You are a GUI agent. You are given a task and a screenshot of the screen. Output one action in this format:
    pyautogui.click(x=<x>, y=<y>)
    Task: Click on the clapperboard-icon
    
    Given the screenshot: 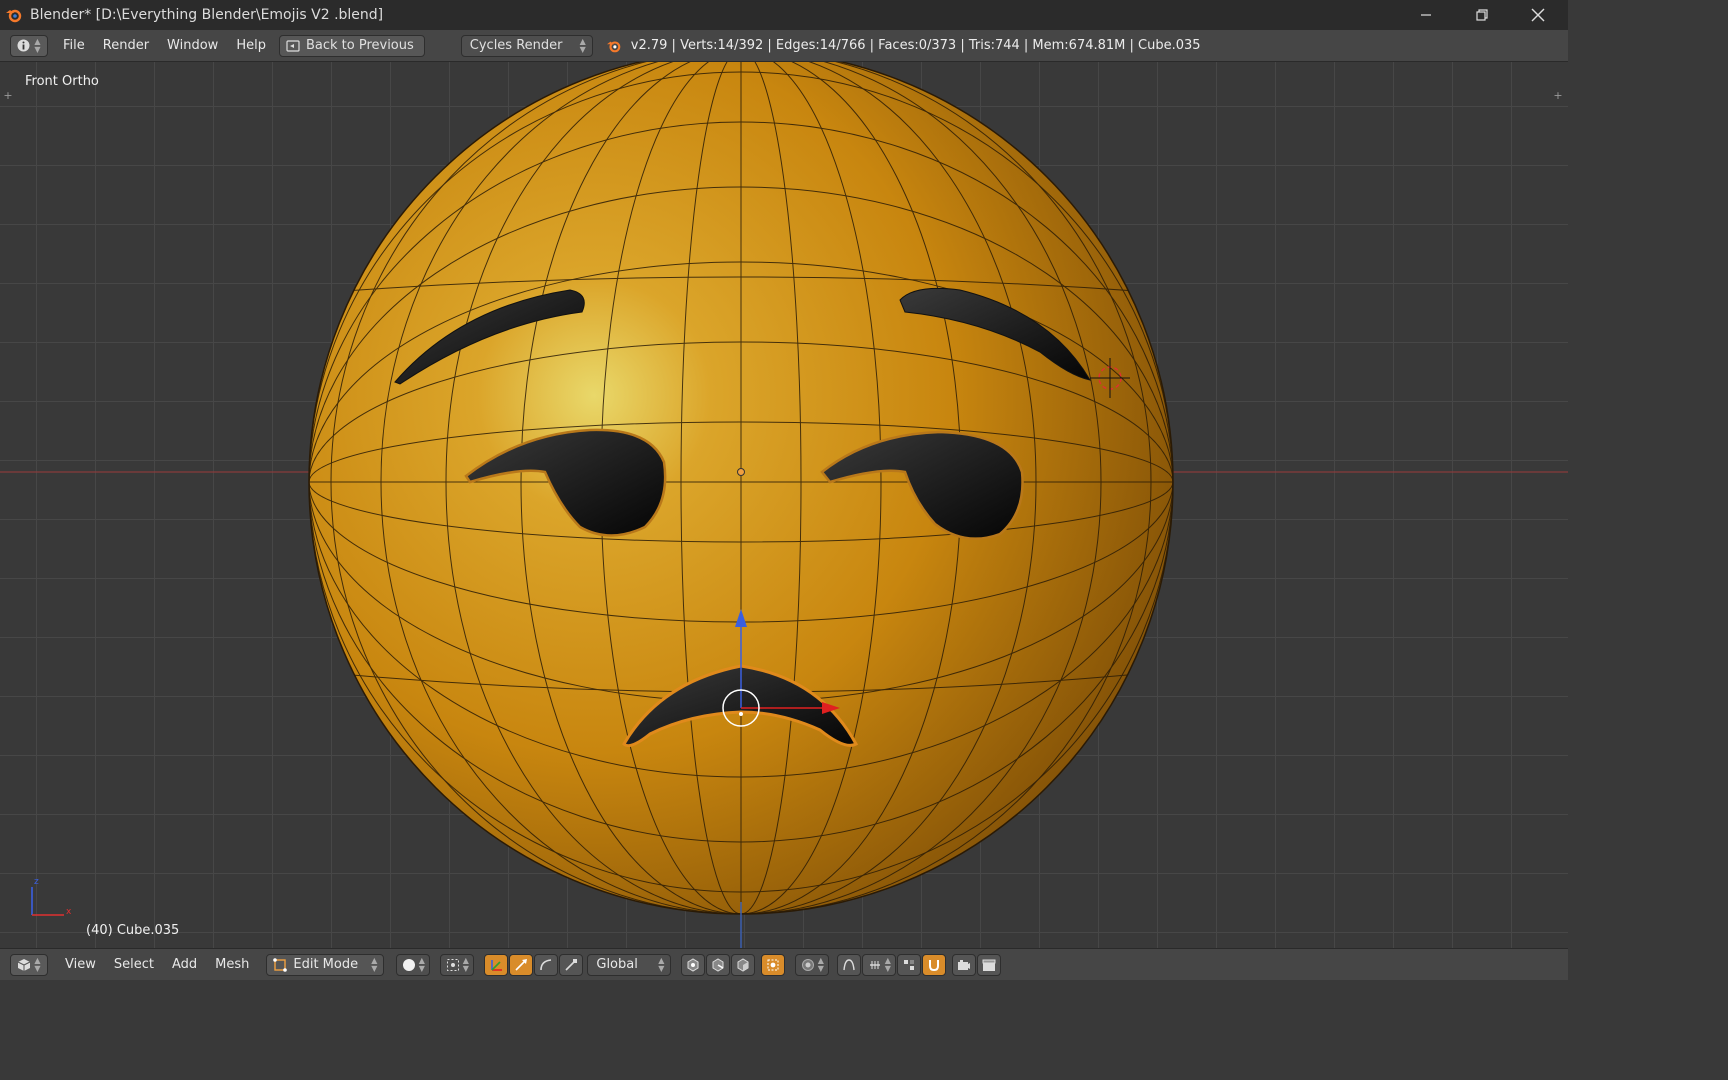 What is the action you would take?
    pyautogui.click(x=989, y=965)
    